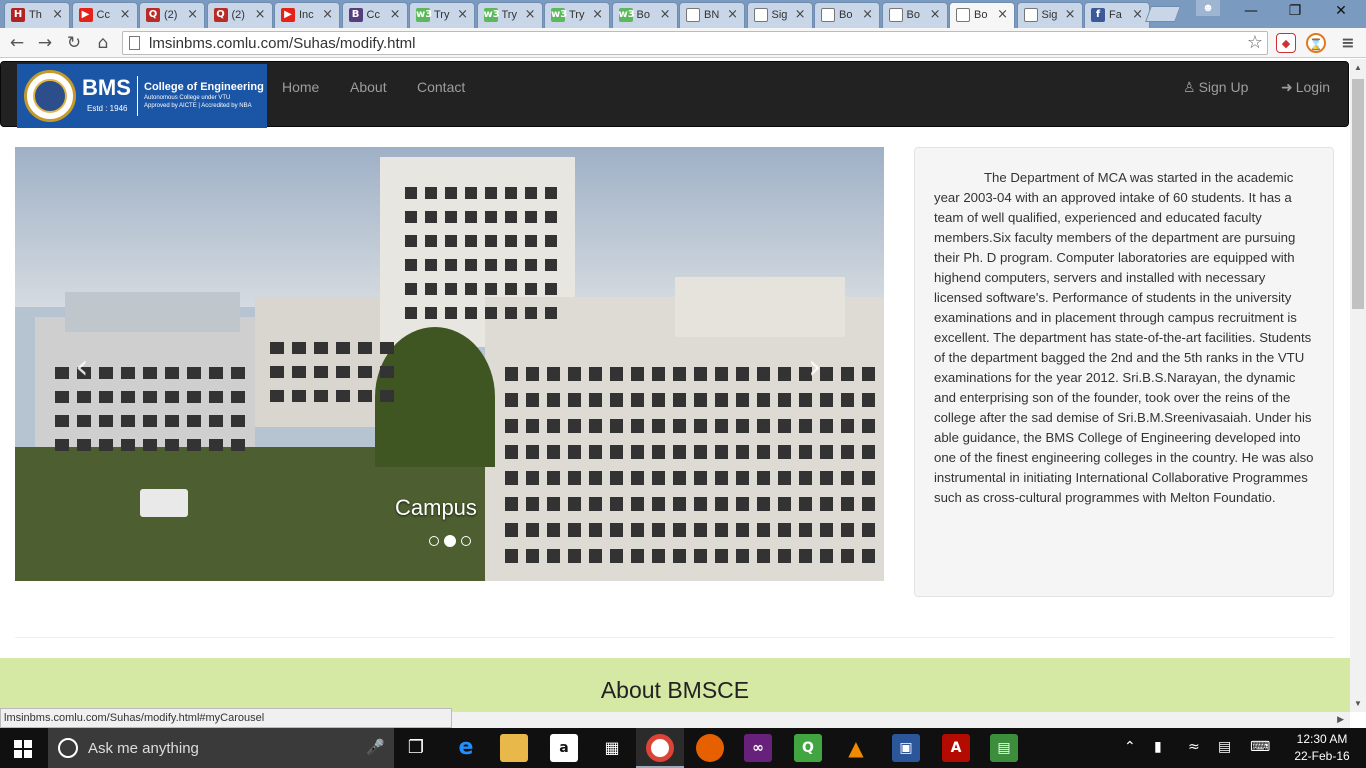 This screenshot has height=768, width=1366. What do you see at coordinates (710, 748) in the screenshot?
I see `firefox-icon` at bounding box center [710, 748].